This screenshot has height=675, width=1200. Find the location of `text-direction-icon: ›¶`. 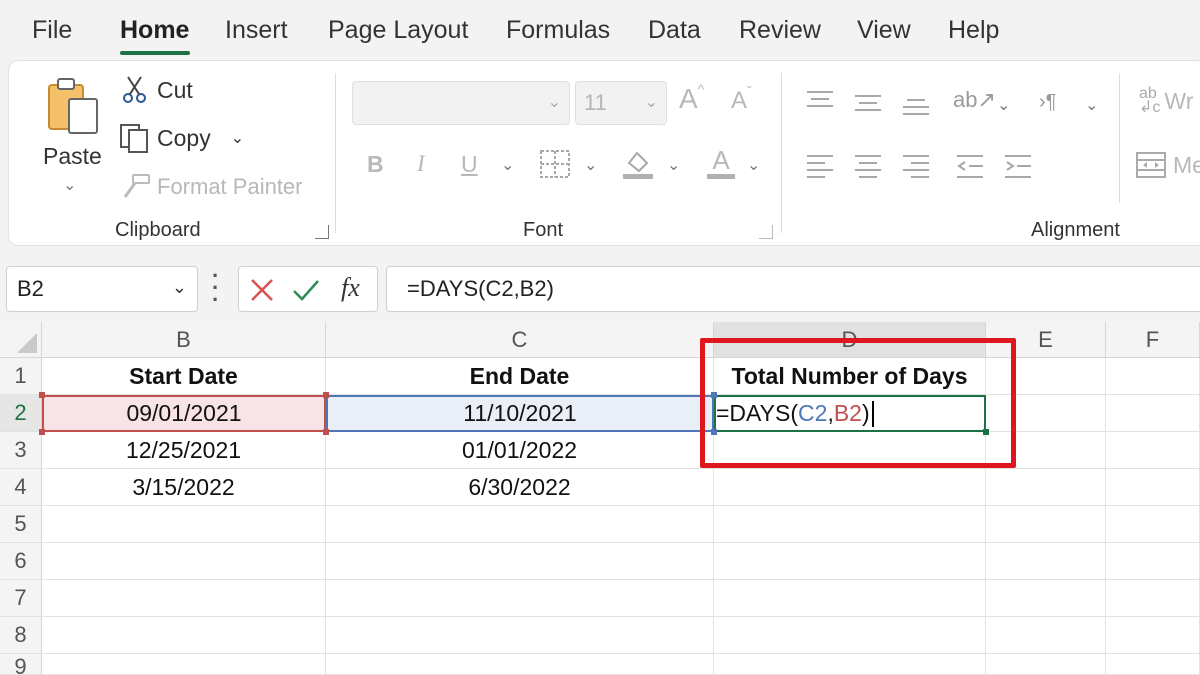

text-direction-icon: ›¶ is located at coordinates (1047, 102).